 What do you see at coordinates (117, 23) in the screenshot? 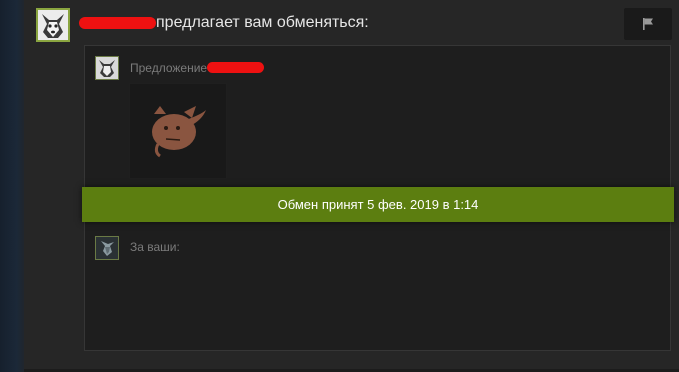
I see `redacted-sender-name` at bounding box center [117, 23].